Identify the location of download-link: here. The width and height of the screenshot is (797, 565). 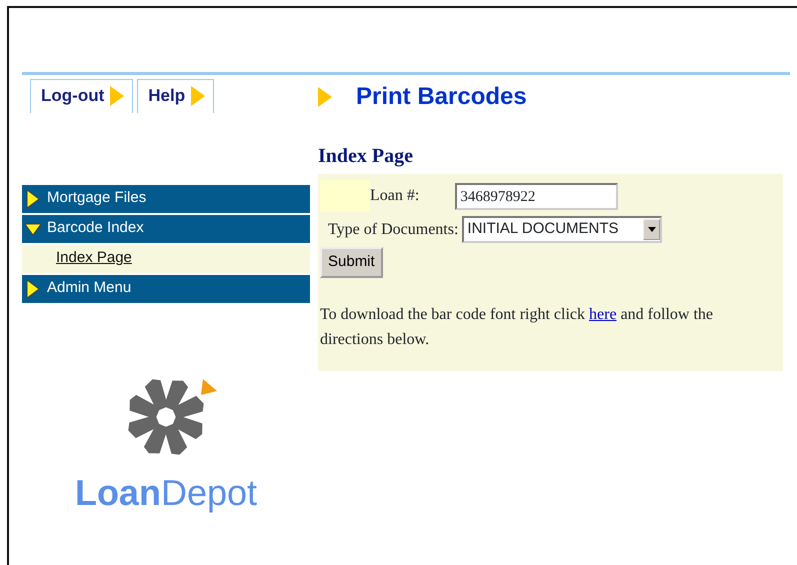
(603, 314).